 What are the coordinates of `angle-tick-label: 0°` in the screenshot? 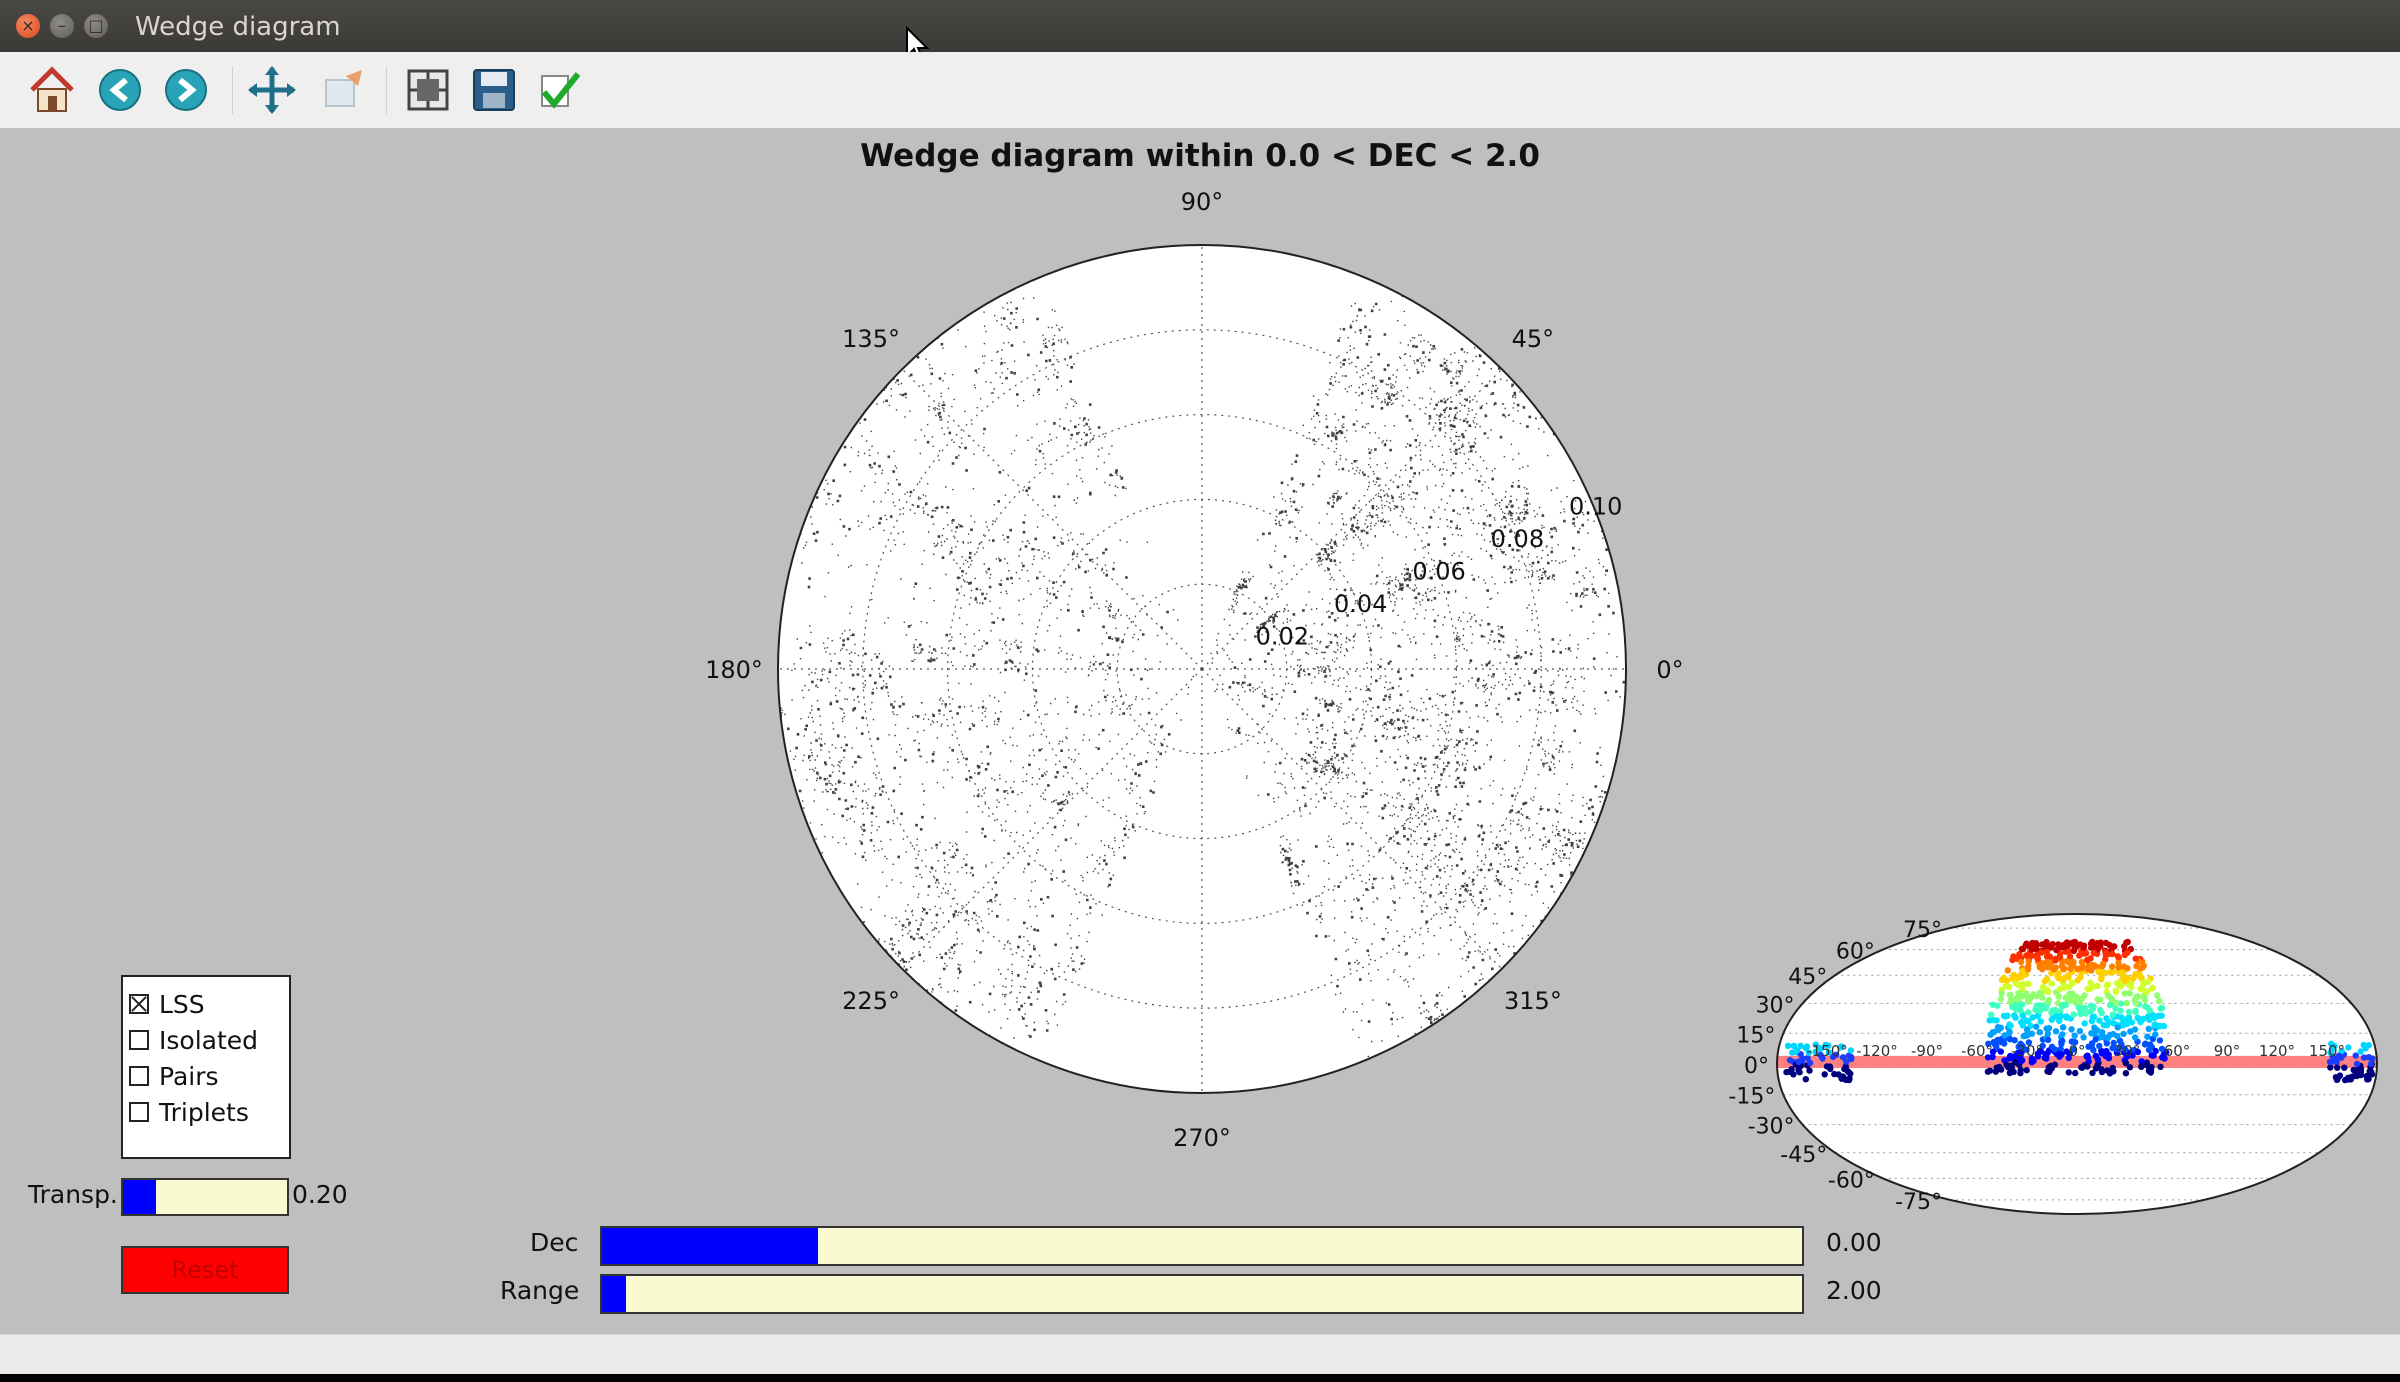 It's located at (1669, 670).